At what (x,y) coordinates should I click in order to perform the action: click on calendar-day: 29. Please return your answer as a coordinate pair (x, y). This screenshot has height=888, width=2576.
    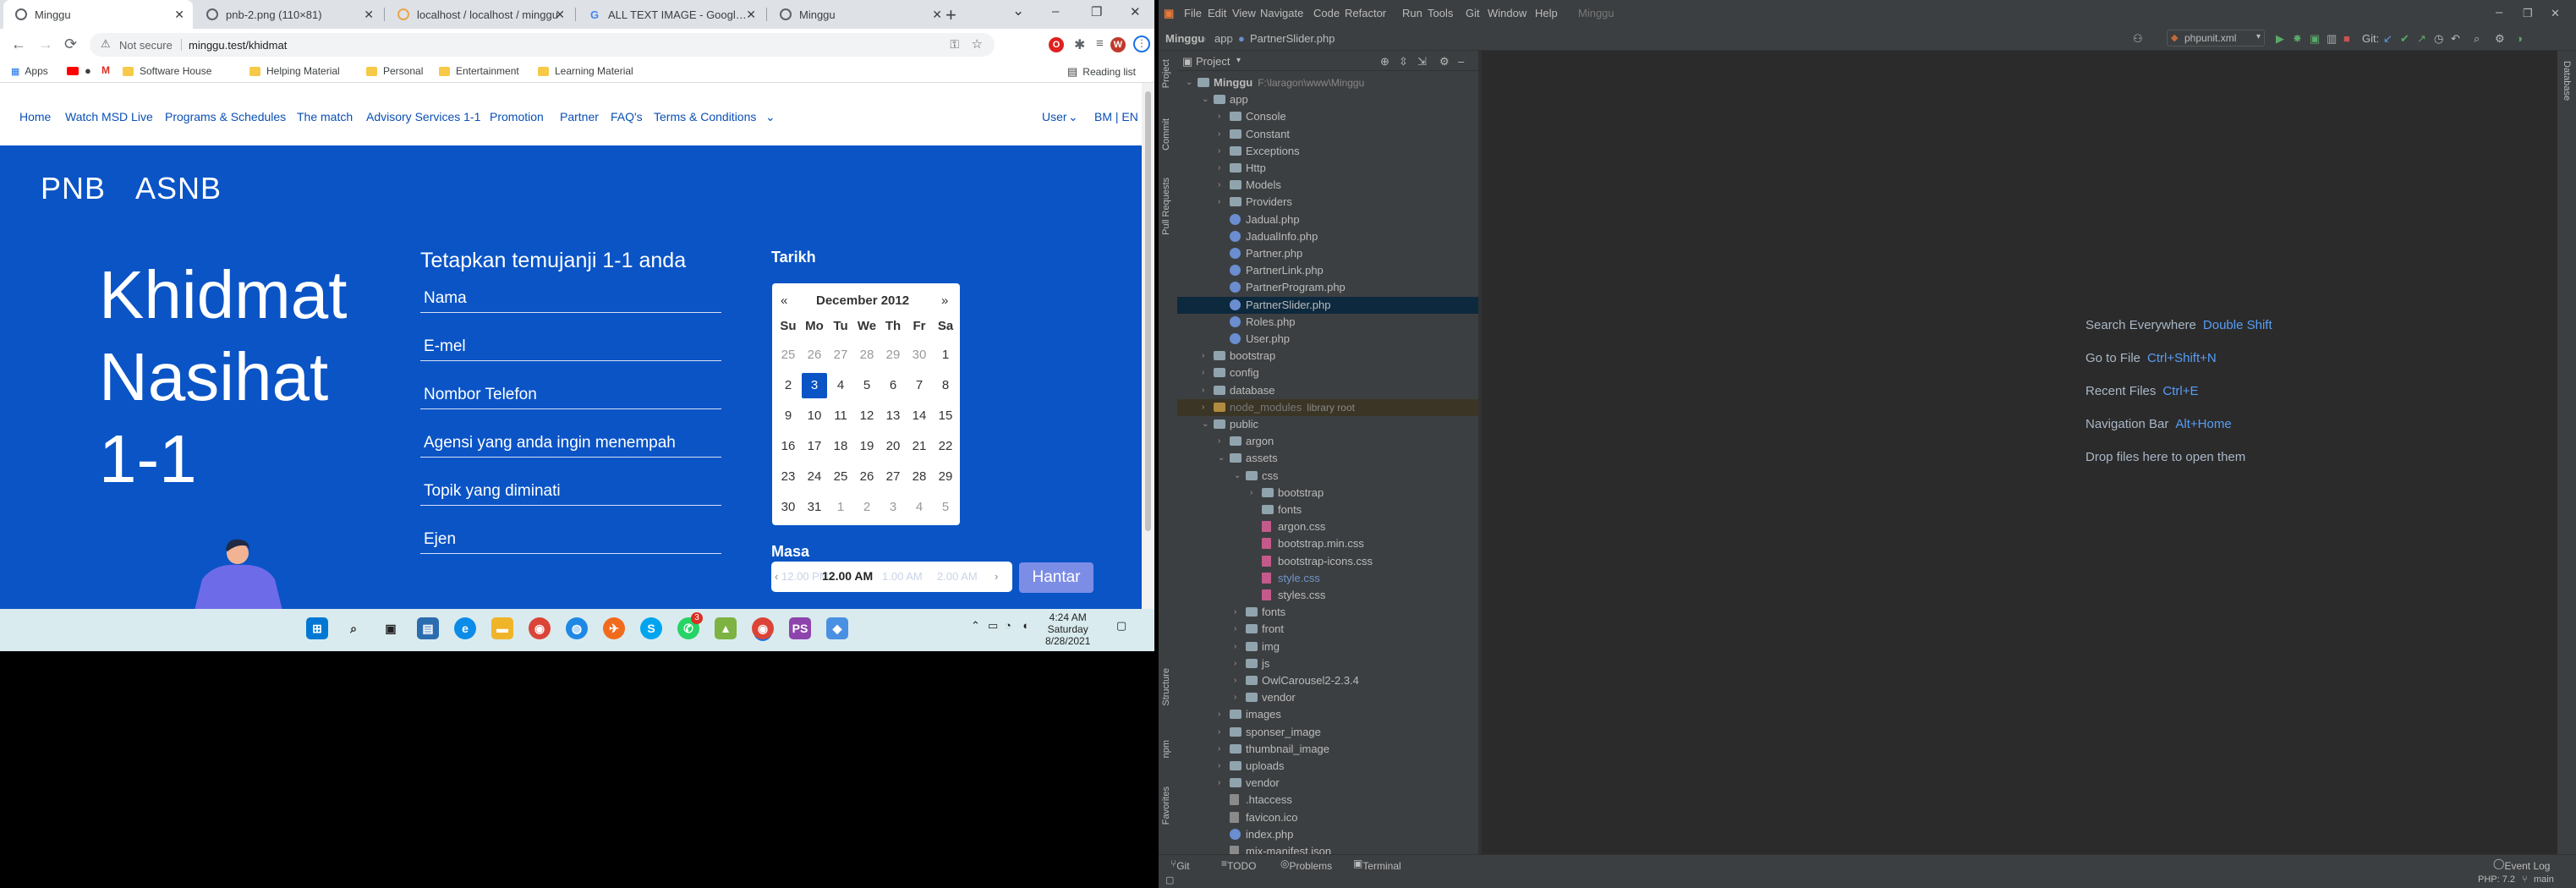
    Looking at the image, I should click on (945, 477).